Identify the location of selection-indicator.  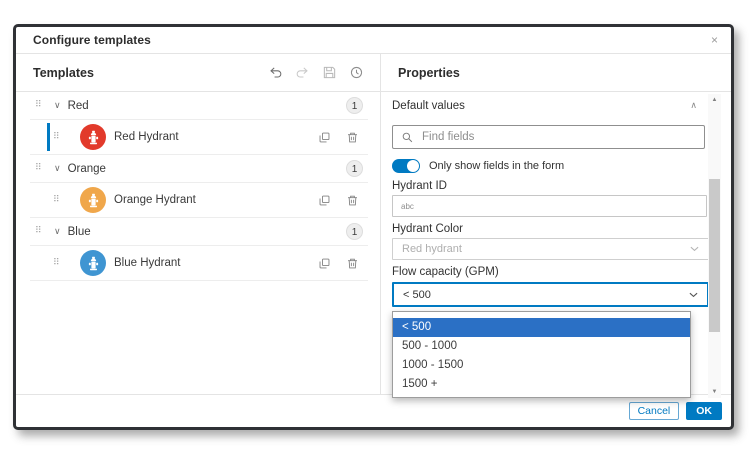
(48, 137).